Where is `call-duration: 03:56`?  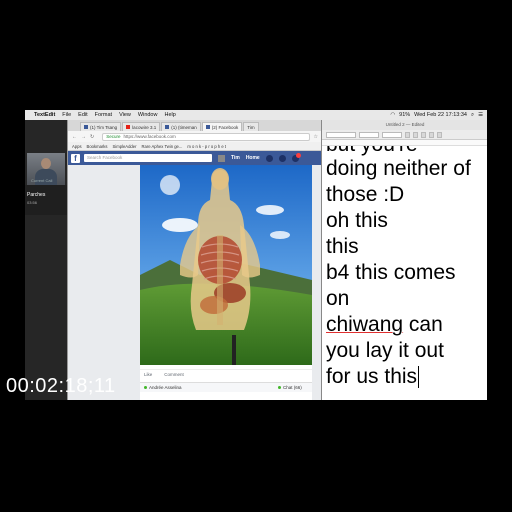
call-duration: 03:56 is located at coordinates (32, 202).